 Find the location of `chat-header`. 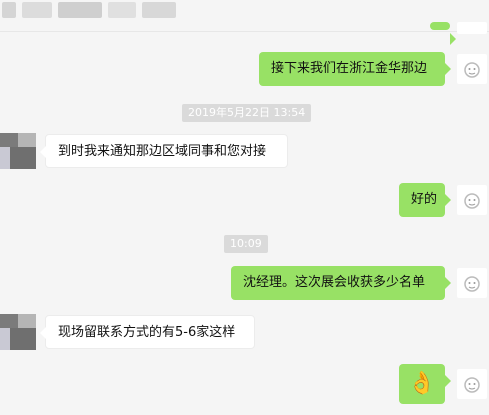

chat-header is located at coordinates (244, 11).